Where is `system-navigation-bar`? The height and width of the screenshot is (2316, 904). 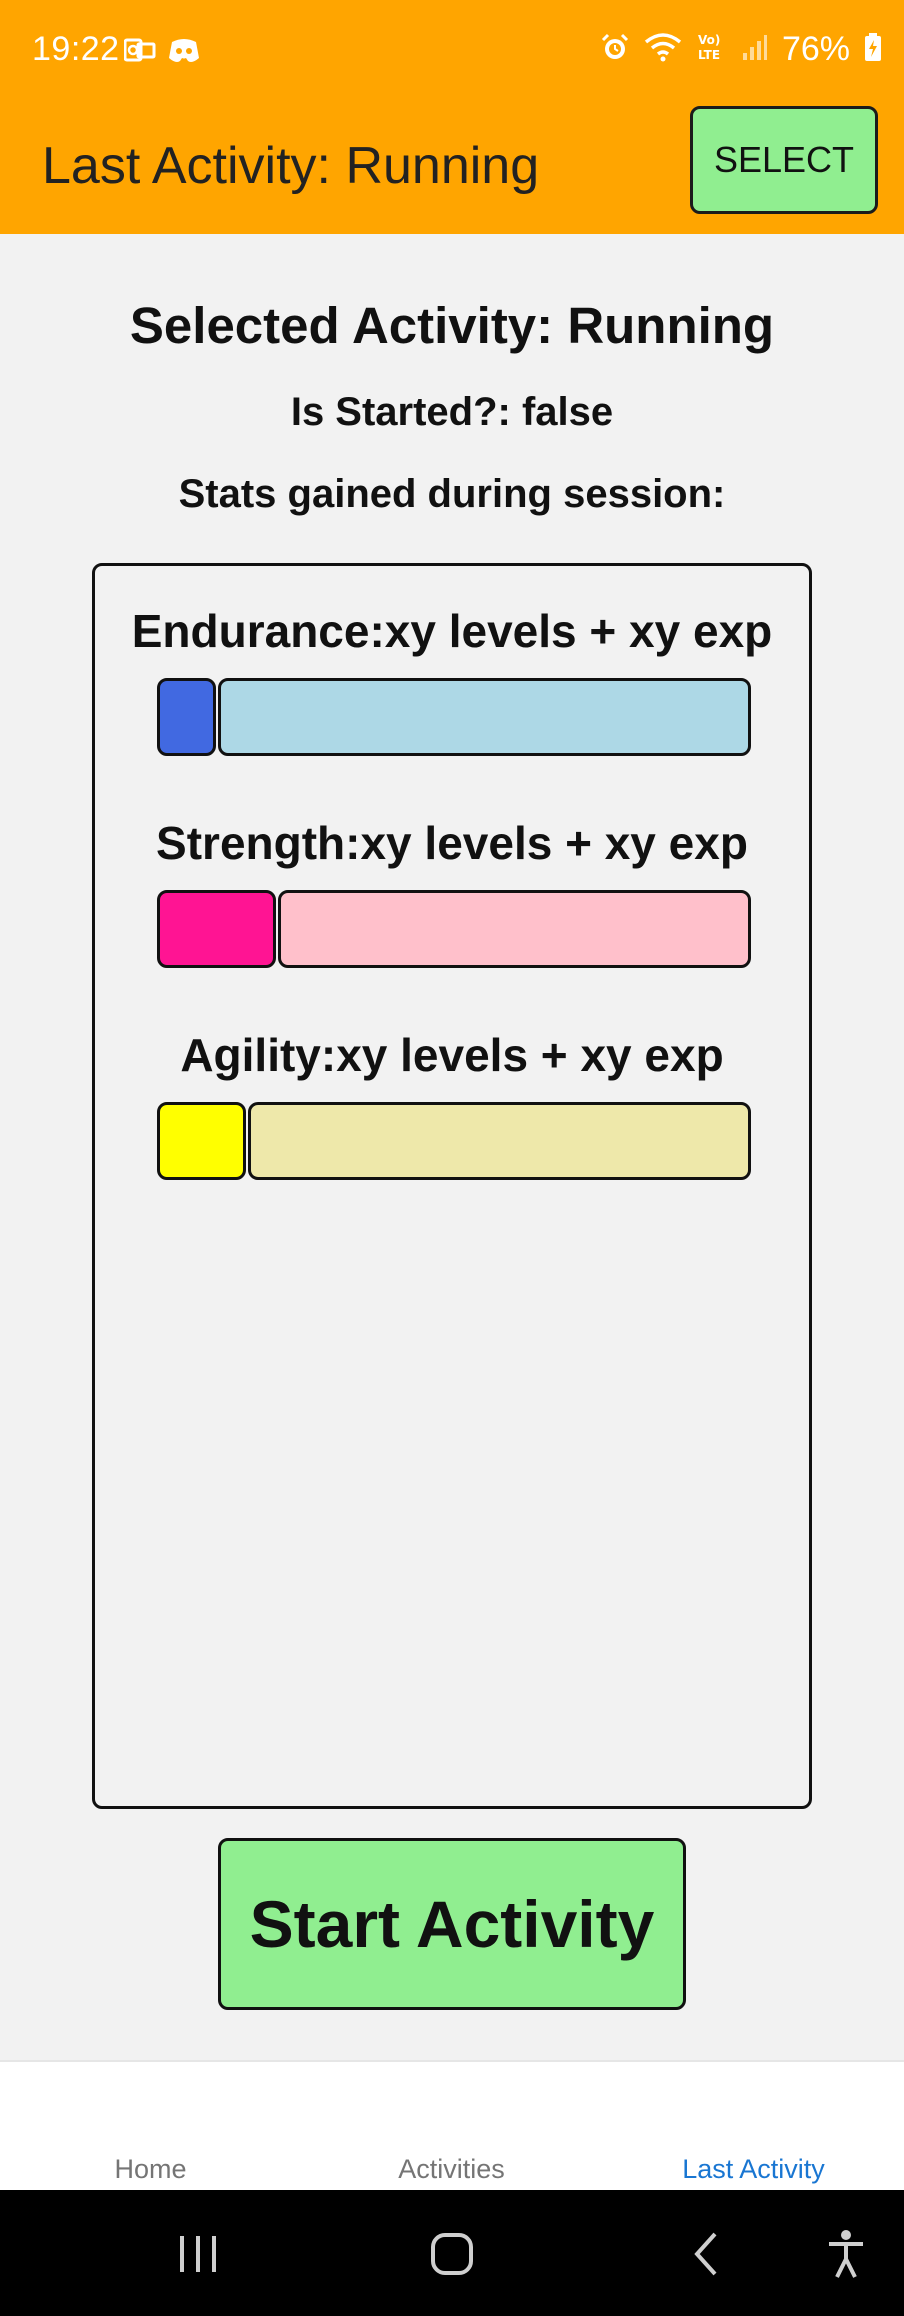 system-navigation-bar is located at coordinates (452, 2253).